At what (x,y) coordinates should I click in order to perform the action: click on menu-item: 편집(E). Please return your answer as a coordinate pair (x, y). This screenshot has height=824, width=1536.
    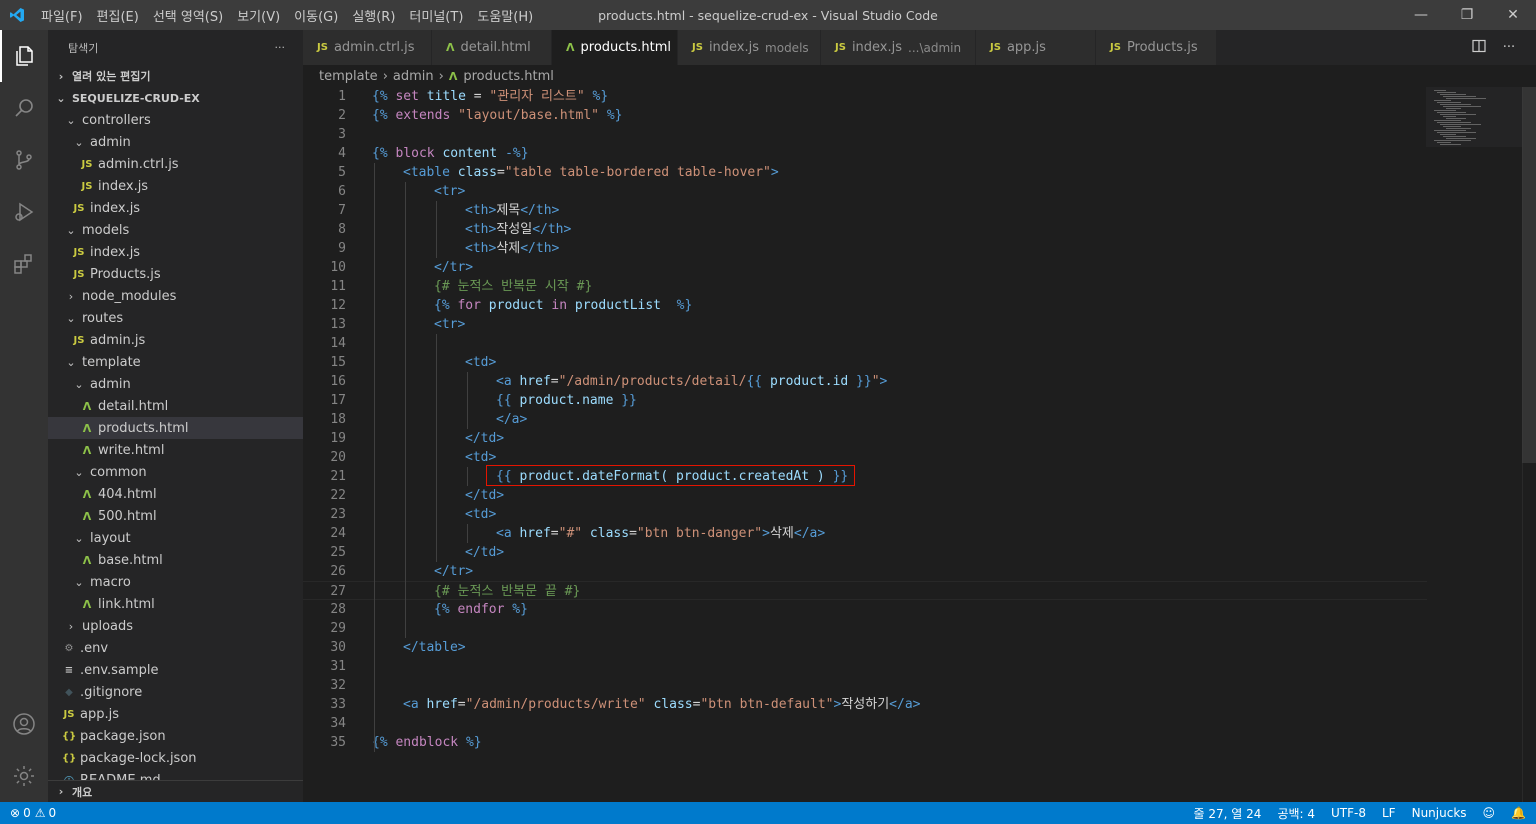
    Looking at the image, I should click on (118, 15).